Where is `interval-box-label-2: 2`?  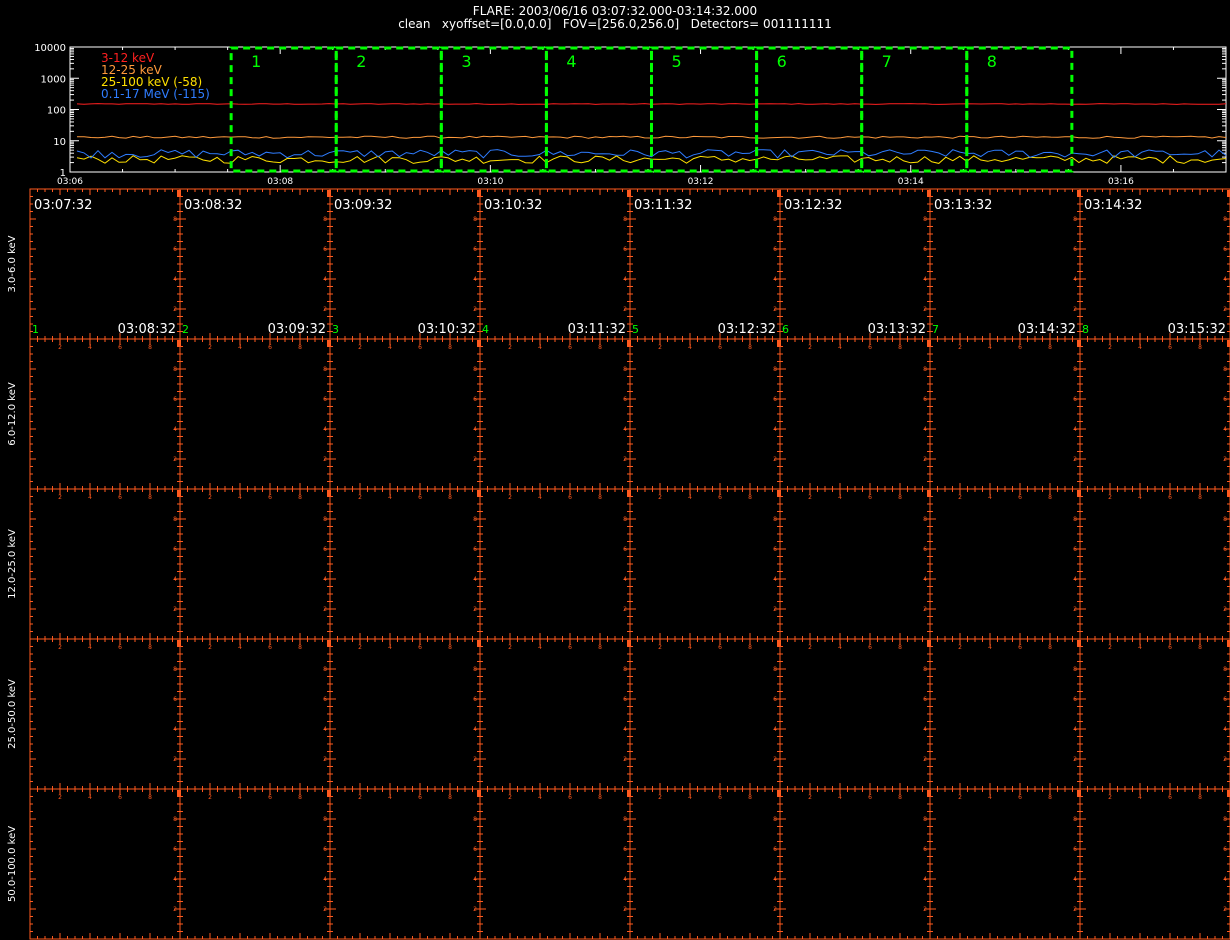
interval-box-label-2: 2 is located at coordinates (361, 61).